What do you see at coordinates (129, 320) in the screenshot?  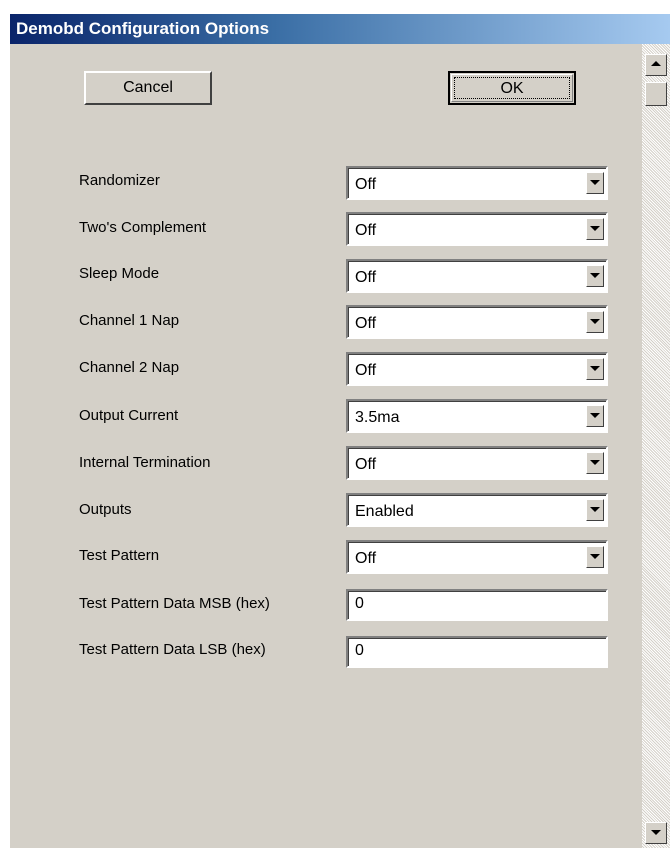 I see `channel-1-nap-label: Channel 1 Nap` at bounding box center [129, 320].